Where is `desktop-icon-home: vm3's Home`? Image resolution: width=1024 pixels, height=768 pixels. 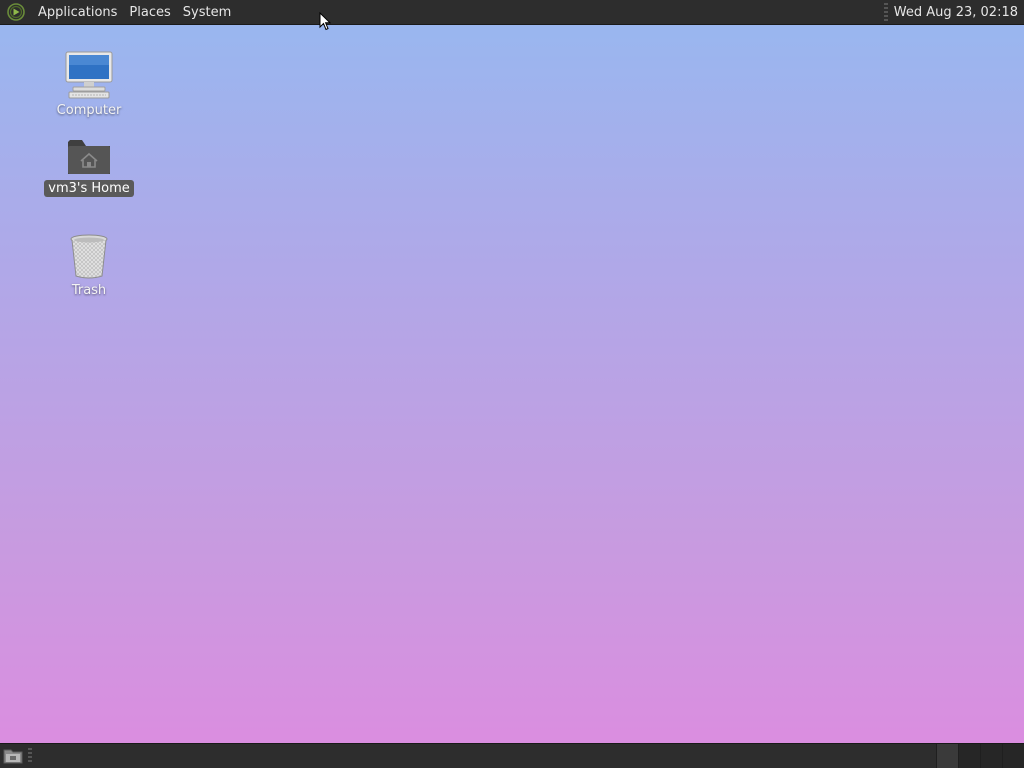 desktop-icon-home: vm3's Home is located at coordinates (89, 160).